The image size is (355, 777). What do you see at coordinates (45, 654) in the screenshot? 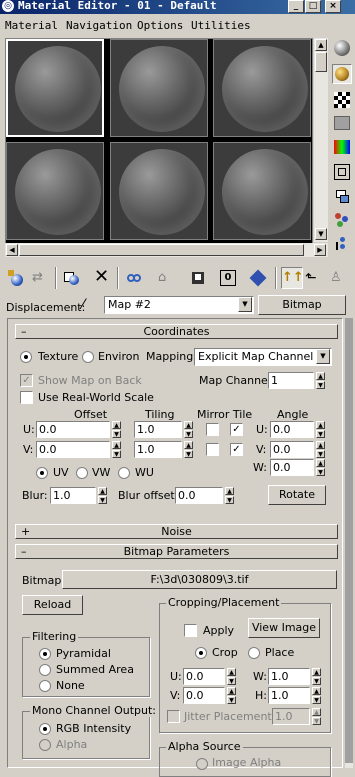
I see `pyramidal-radio` at bounding box center [45, 654].